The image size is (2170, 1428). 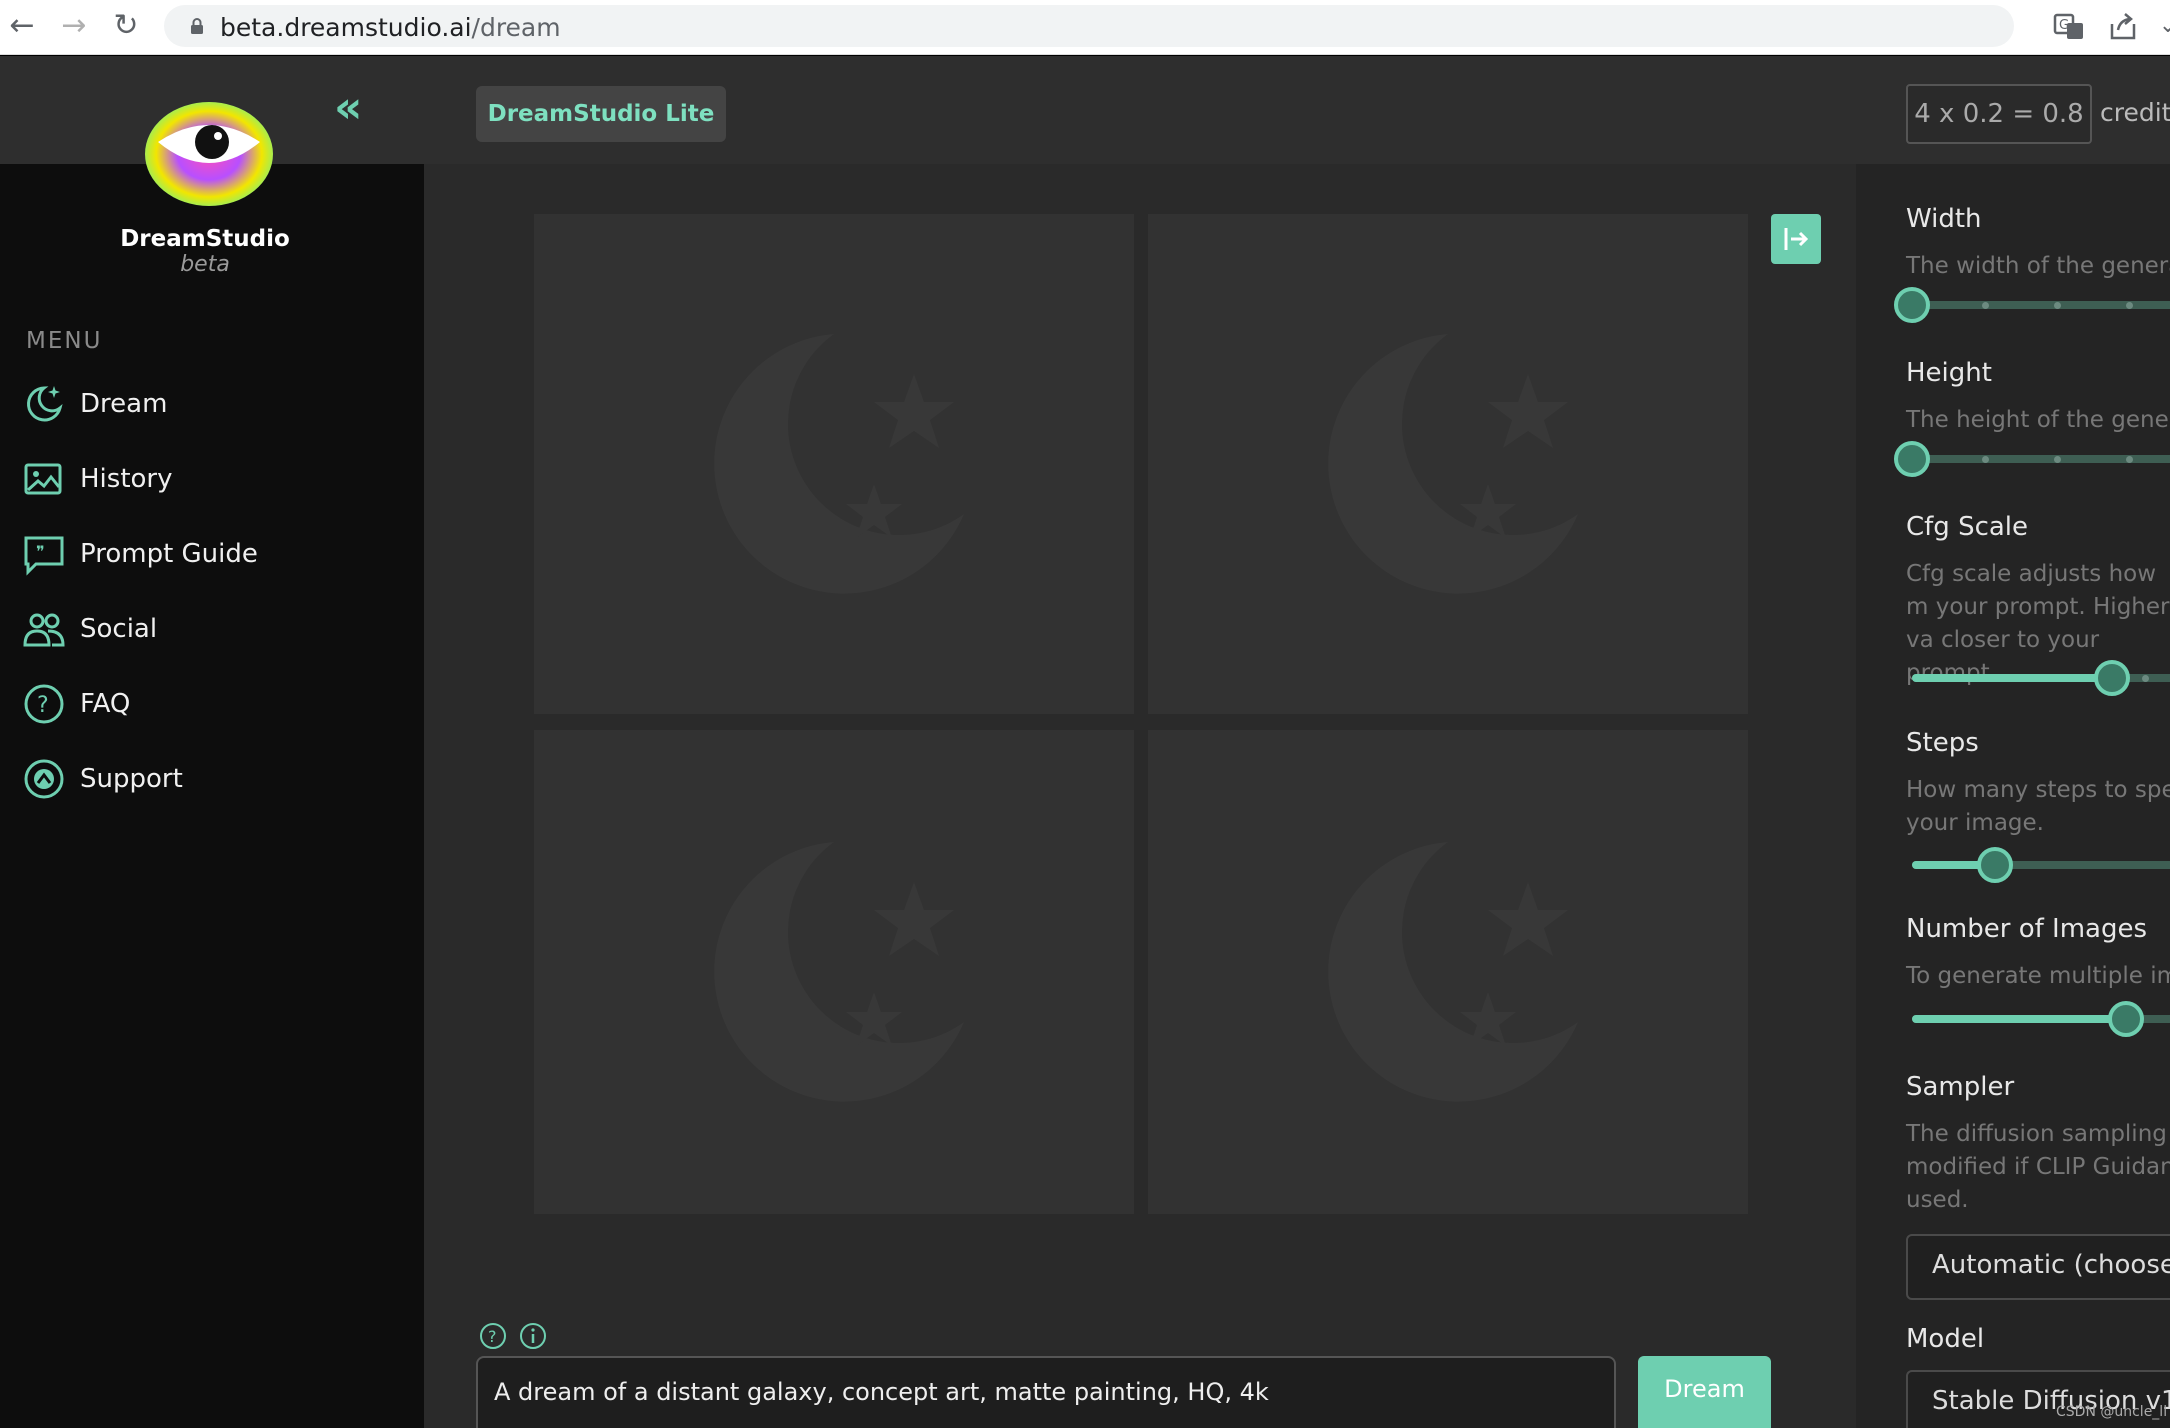 What do you see at coordinates (169, 554) in the screenshot?
I see `sidebar-item-label: Prompt Guide` at bounding box center [169, 554].